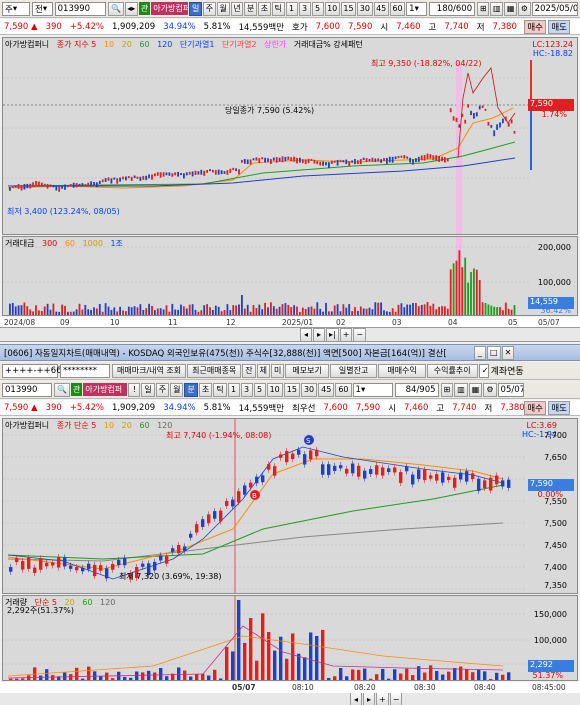  What do you see at coordinates (205, 389) in the screenshot?
I see `bottom-period-second: 초` at bounding box center [205, 389].